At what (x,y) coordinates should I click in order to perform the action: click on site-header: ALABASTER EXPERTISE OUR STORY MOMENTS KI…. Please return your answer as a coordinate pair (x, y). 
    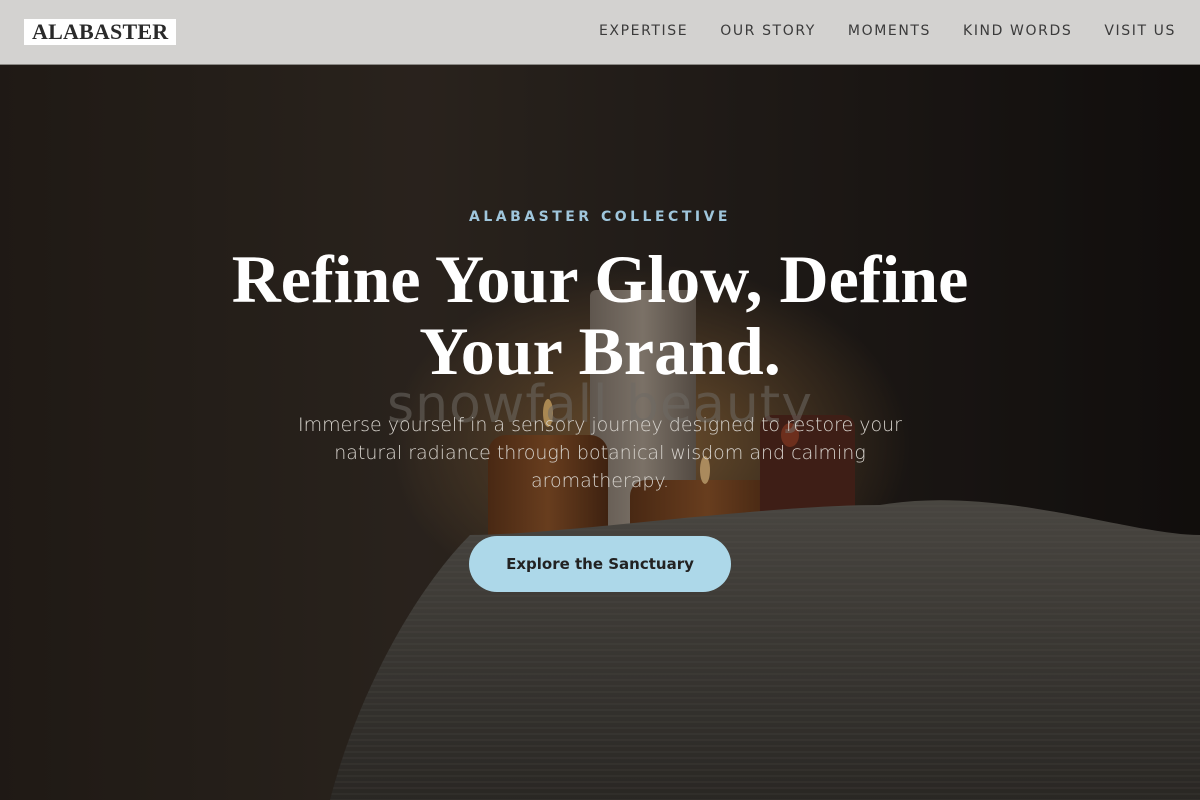
    Looking at the image, I should click on (600, 32).